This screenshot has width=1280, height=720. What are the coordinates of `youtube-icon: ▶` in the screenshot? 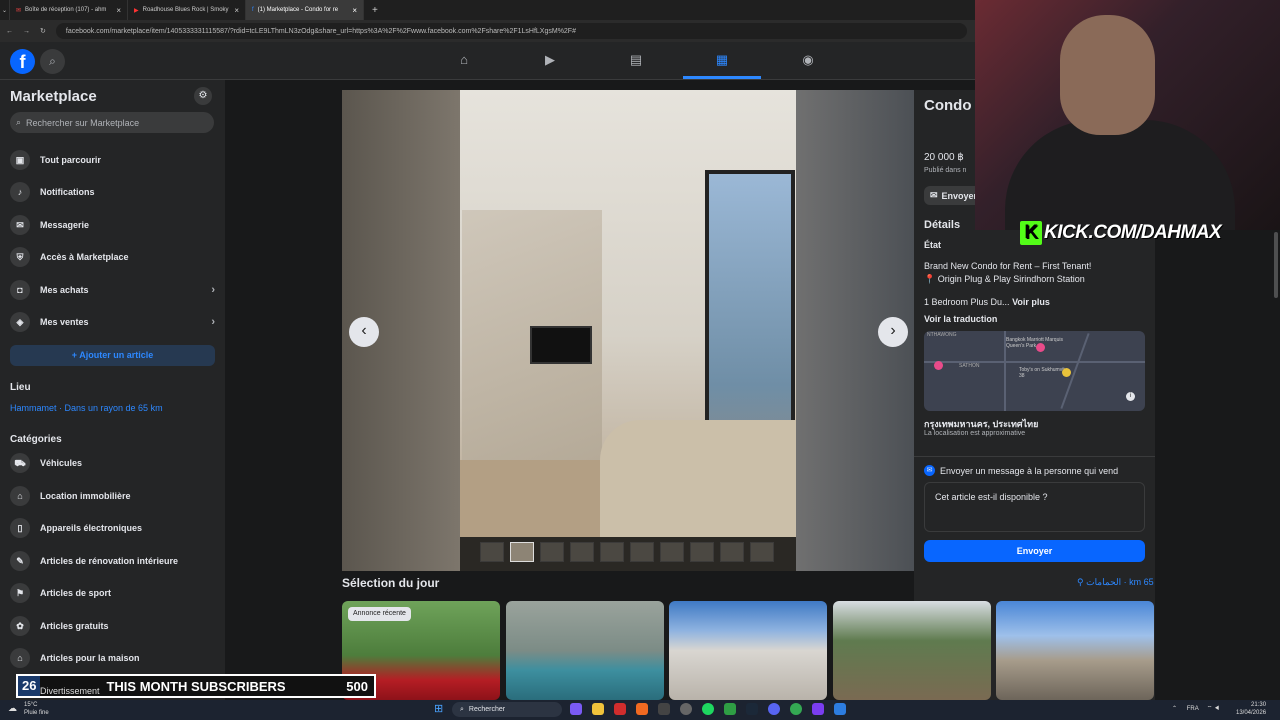 It's located at (136, 10).